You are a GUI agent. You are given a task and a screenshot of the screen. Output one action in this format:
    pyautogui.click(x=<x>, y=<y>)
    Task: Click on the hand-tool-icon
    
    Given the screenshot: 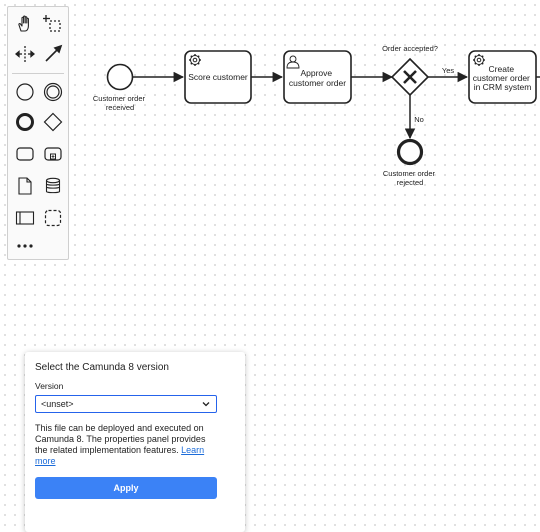 What is the action you would take?
    pyautogui.click(x=25, y=24)
    